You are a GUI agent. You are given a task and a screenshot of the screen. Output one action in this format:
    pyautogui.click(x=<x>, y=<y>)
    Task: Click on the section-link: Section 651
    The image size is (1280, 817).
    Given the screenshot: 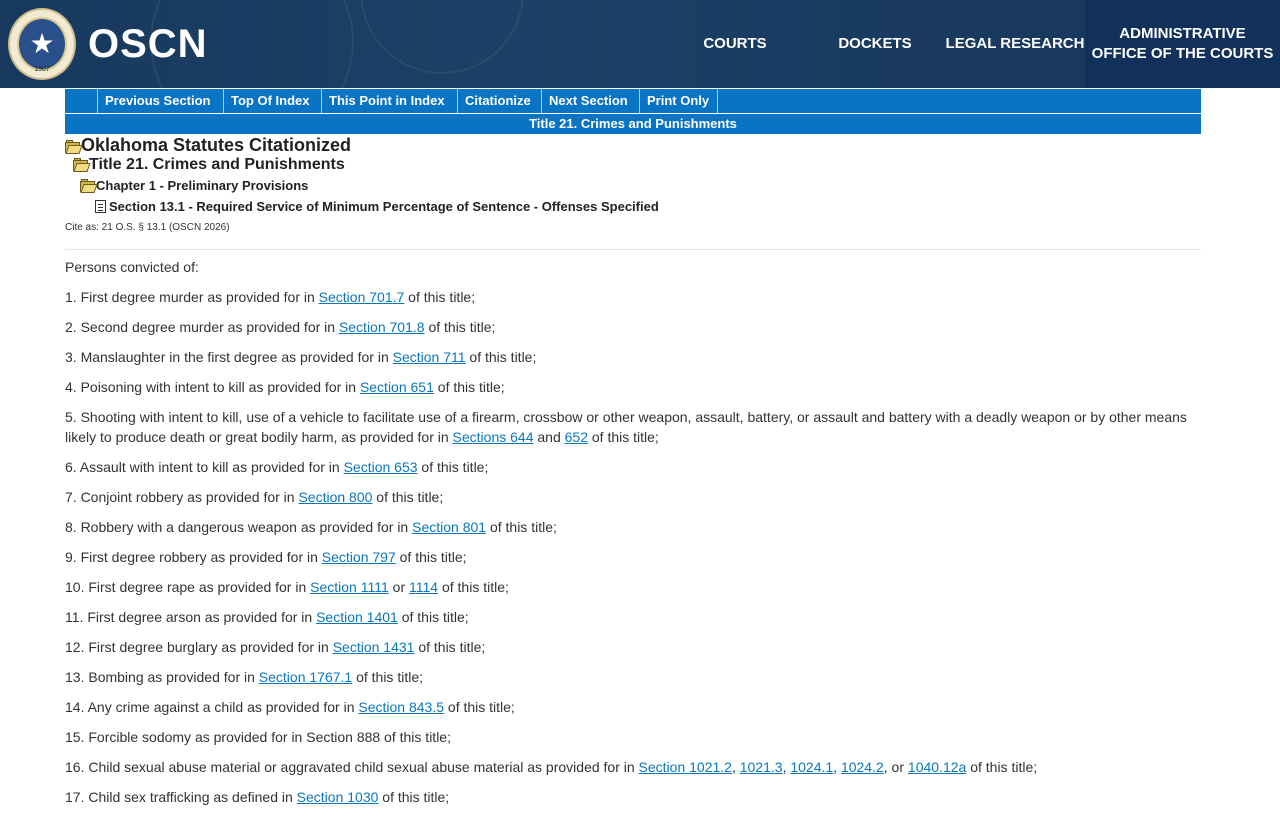 What is the action you would take?
    pyautogui.click(x=397, y=387)
    